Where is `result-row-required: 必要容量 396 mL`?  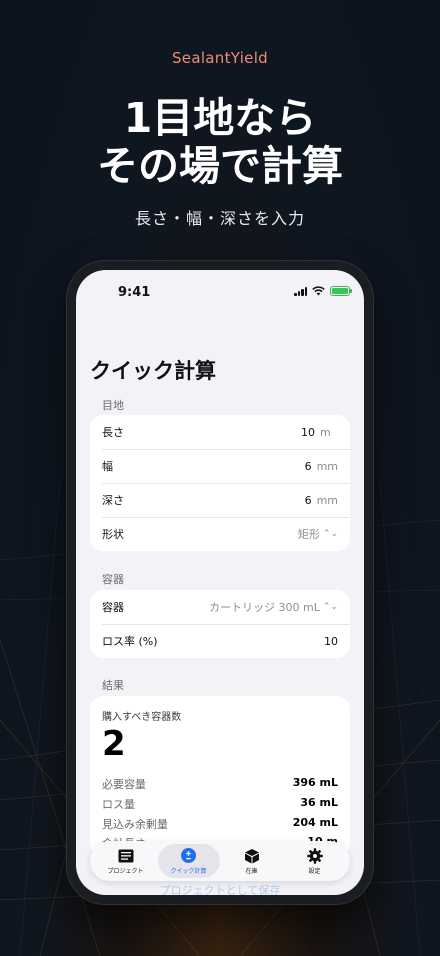
result-row-required: 必要容量 396 mL is located at coordinates (220, 784).